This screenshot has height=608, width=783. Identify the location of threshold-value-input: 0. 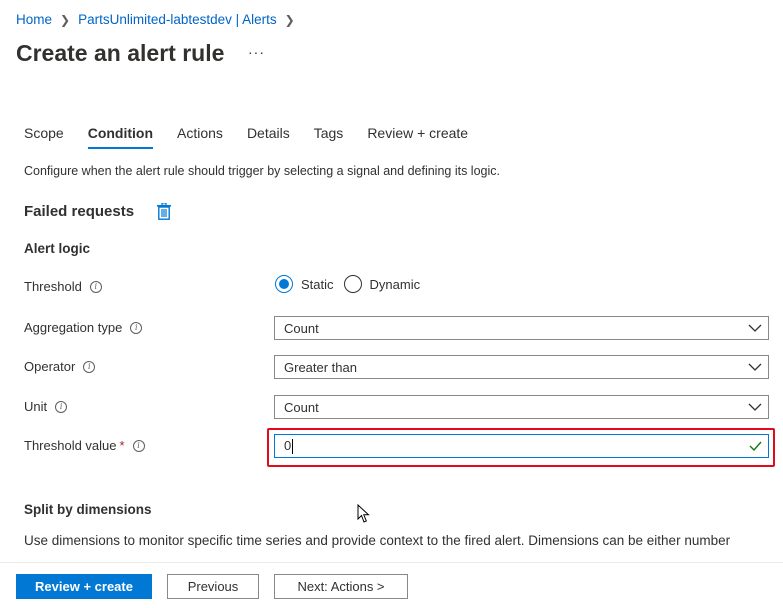
(521, 446).